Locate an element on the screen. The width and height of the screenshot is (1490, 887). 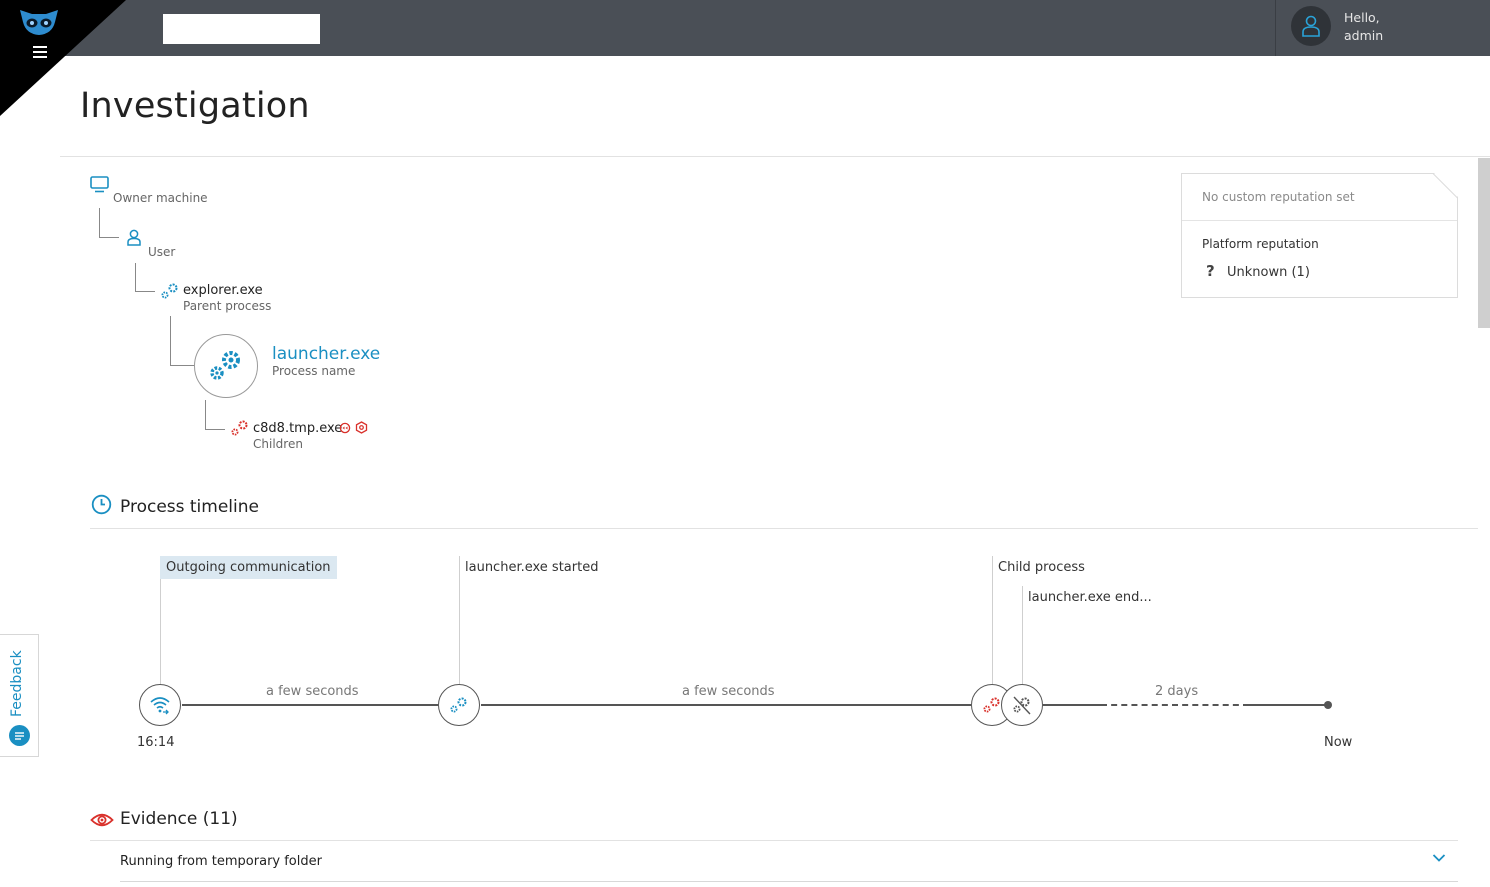
owner-machine-label: Owner machine is located at coordinates (160, 198).